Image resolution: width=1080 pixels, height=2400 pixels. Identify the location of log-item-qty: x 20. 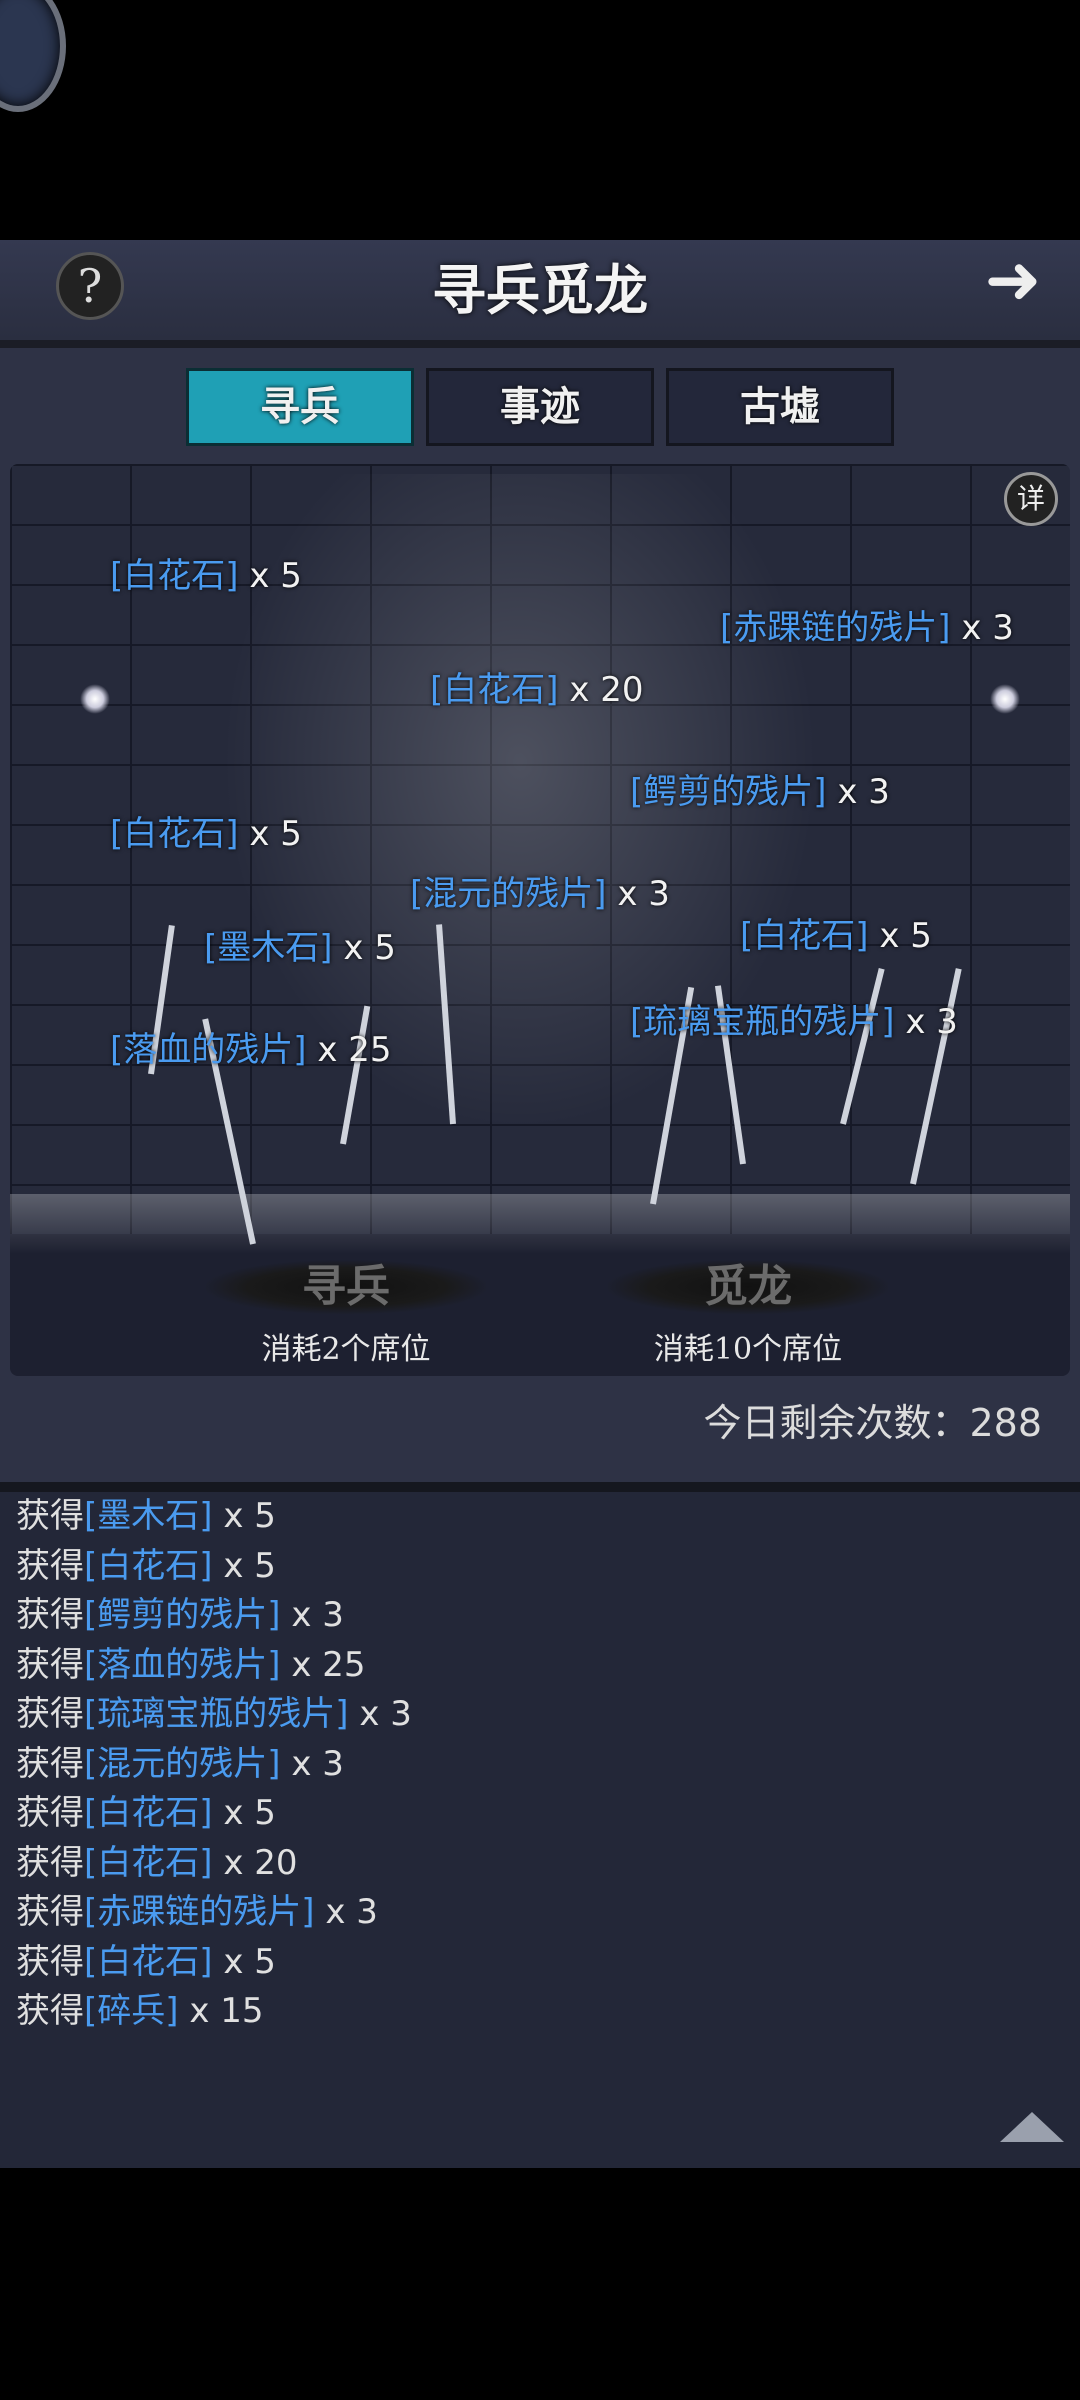
(255, 1862).